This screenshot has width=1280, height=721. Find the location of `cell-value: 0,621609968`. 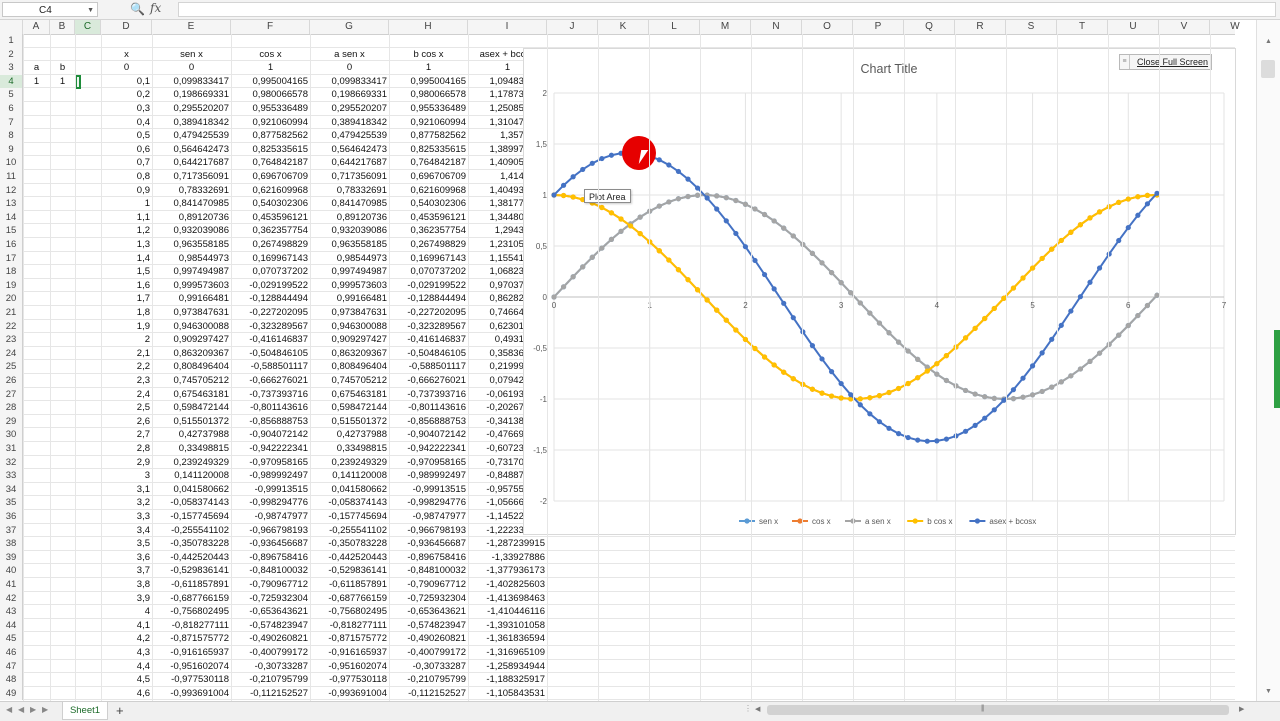

cell-value: 0,621609968 is located at coordinates (428, 191).